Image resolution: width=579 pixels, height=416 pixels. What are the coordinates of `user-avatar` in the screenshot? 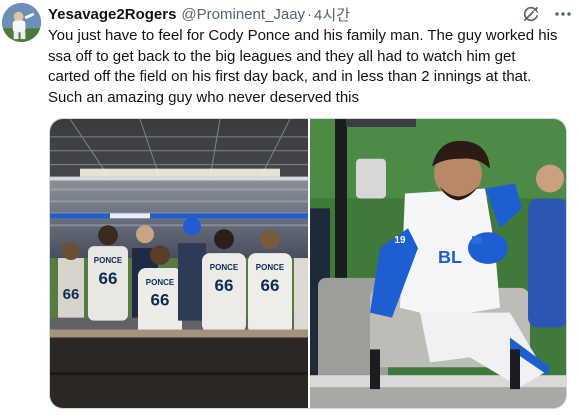 It's located at (21, 22).